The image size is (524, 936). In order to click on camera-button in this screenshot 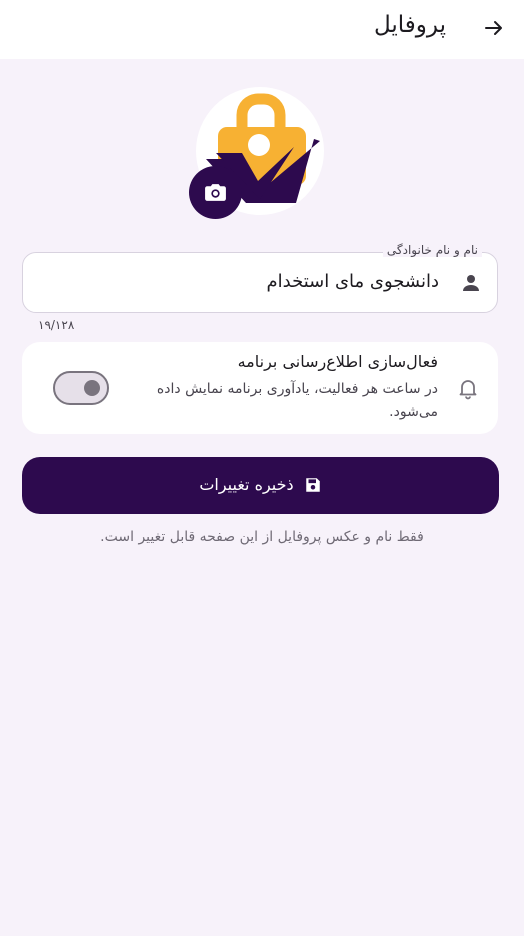, I will do `click(215, 192)`.